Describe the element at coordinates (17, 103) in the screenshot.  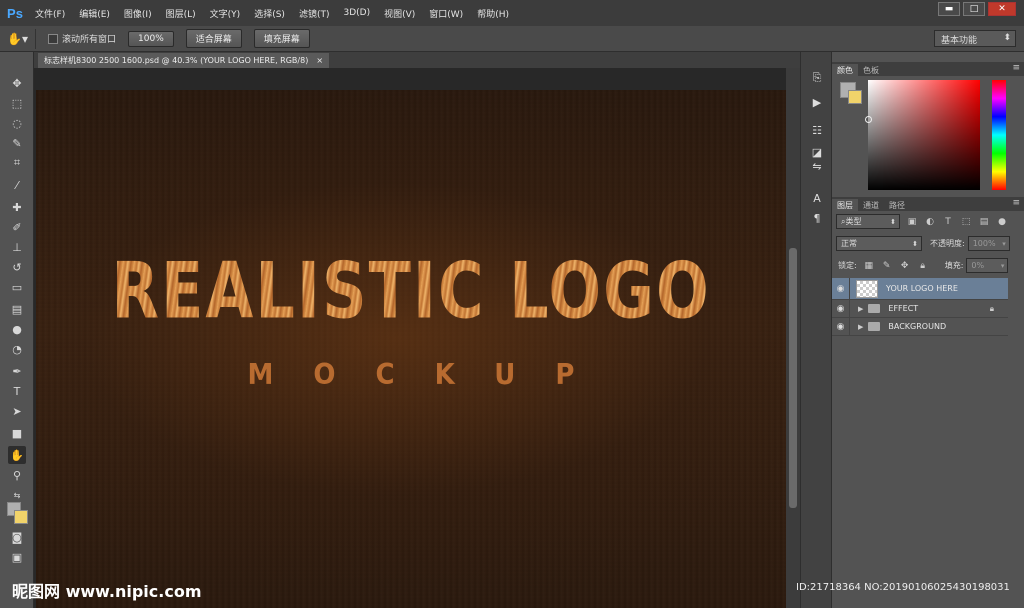
I see `marquee-tool-icon: ⬚` at that location.